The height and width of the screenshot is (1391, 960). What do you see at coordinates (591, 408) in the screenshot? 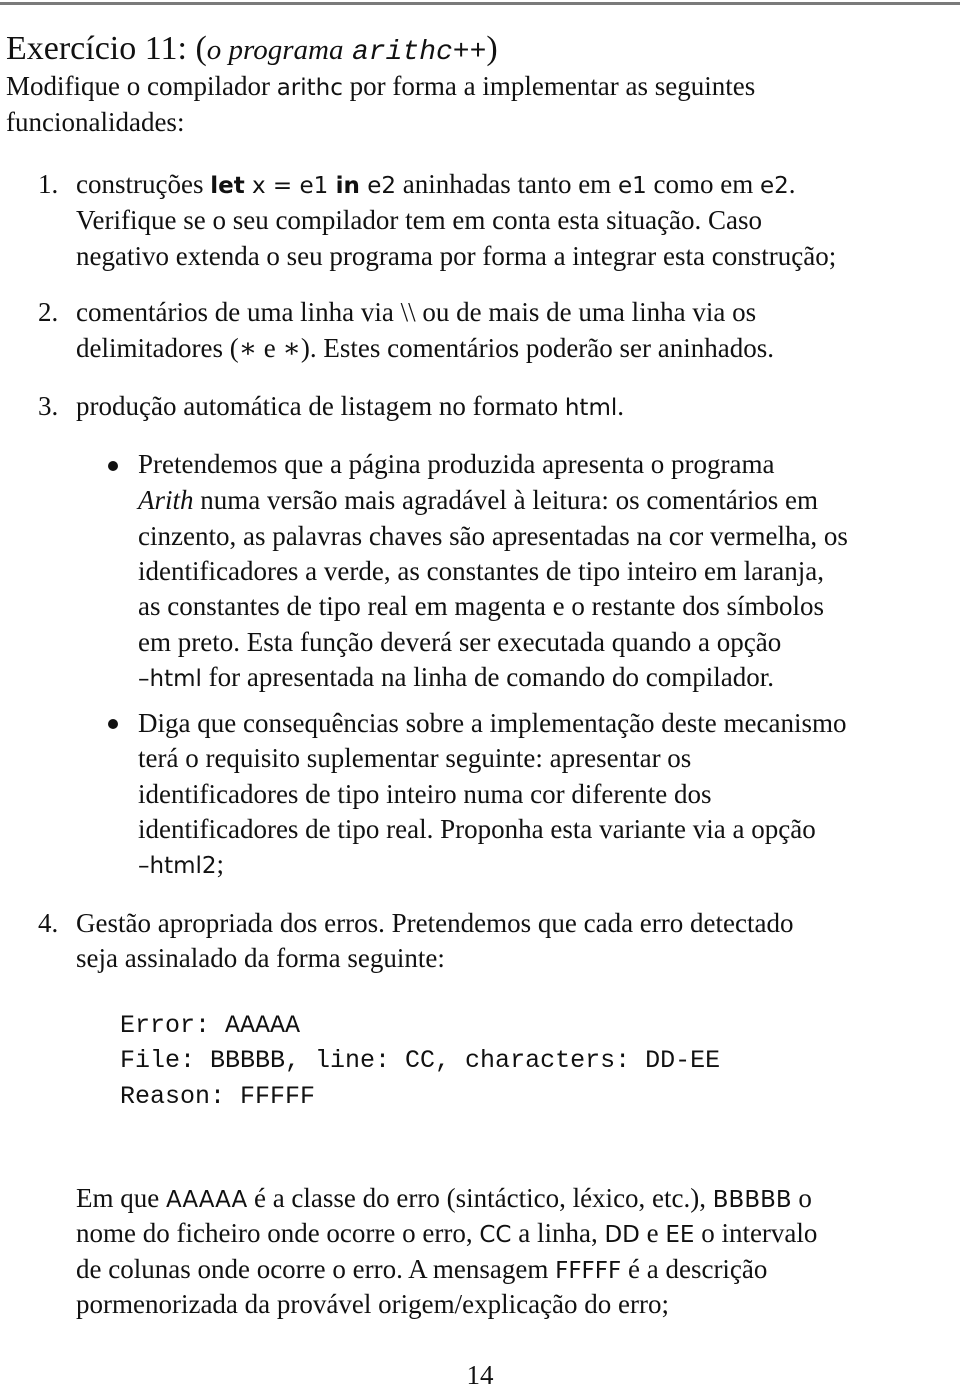
I see `code-html: html` at bounding box center [591, 408].